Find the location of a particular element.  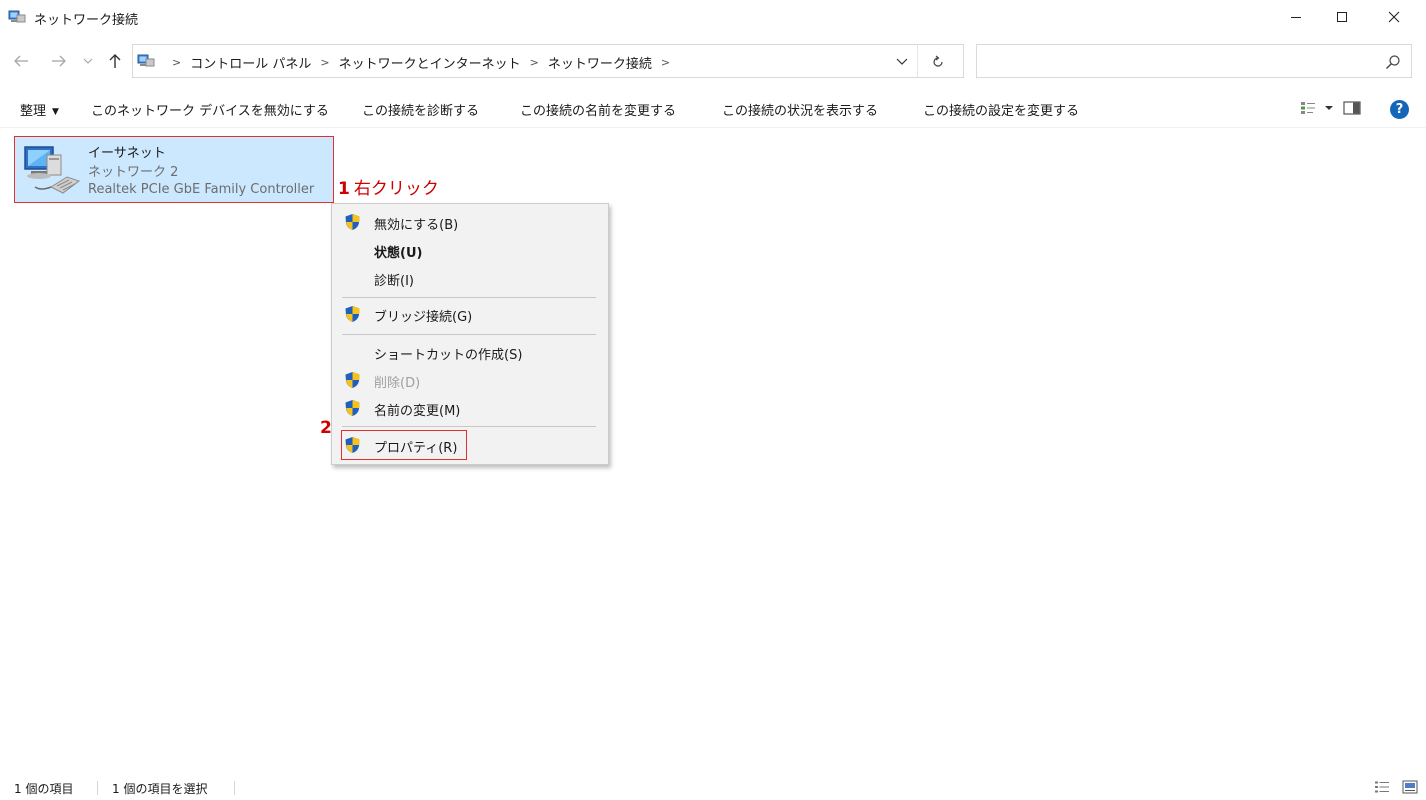

menu-item-label: 診断(I) is located at coordinates (394, 281).